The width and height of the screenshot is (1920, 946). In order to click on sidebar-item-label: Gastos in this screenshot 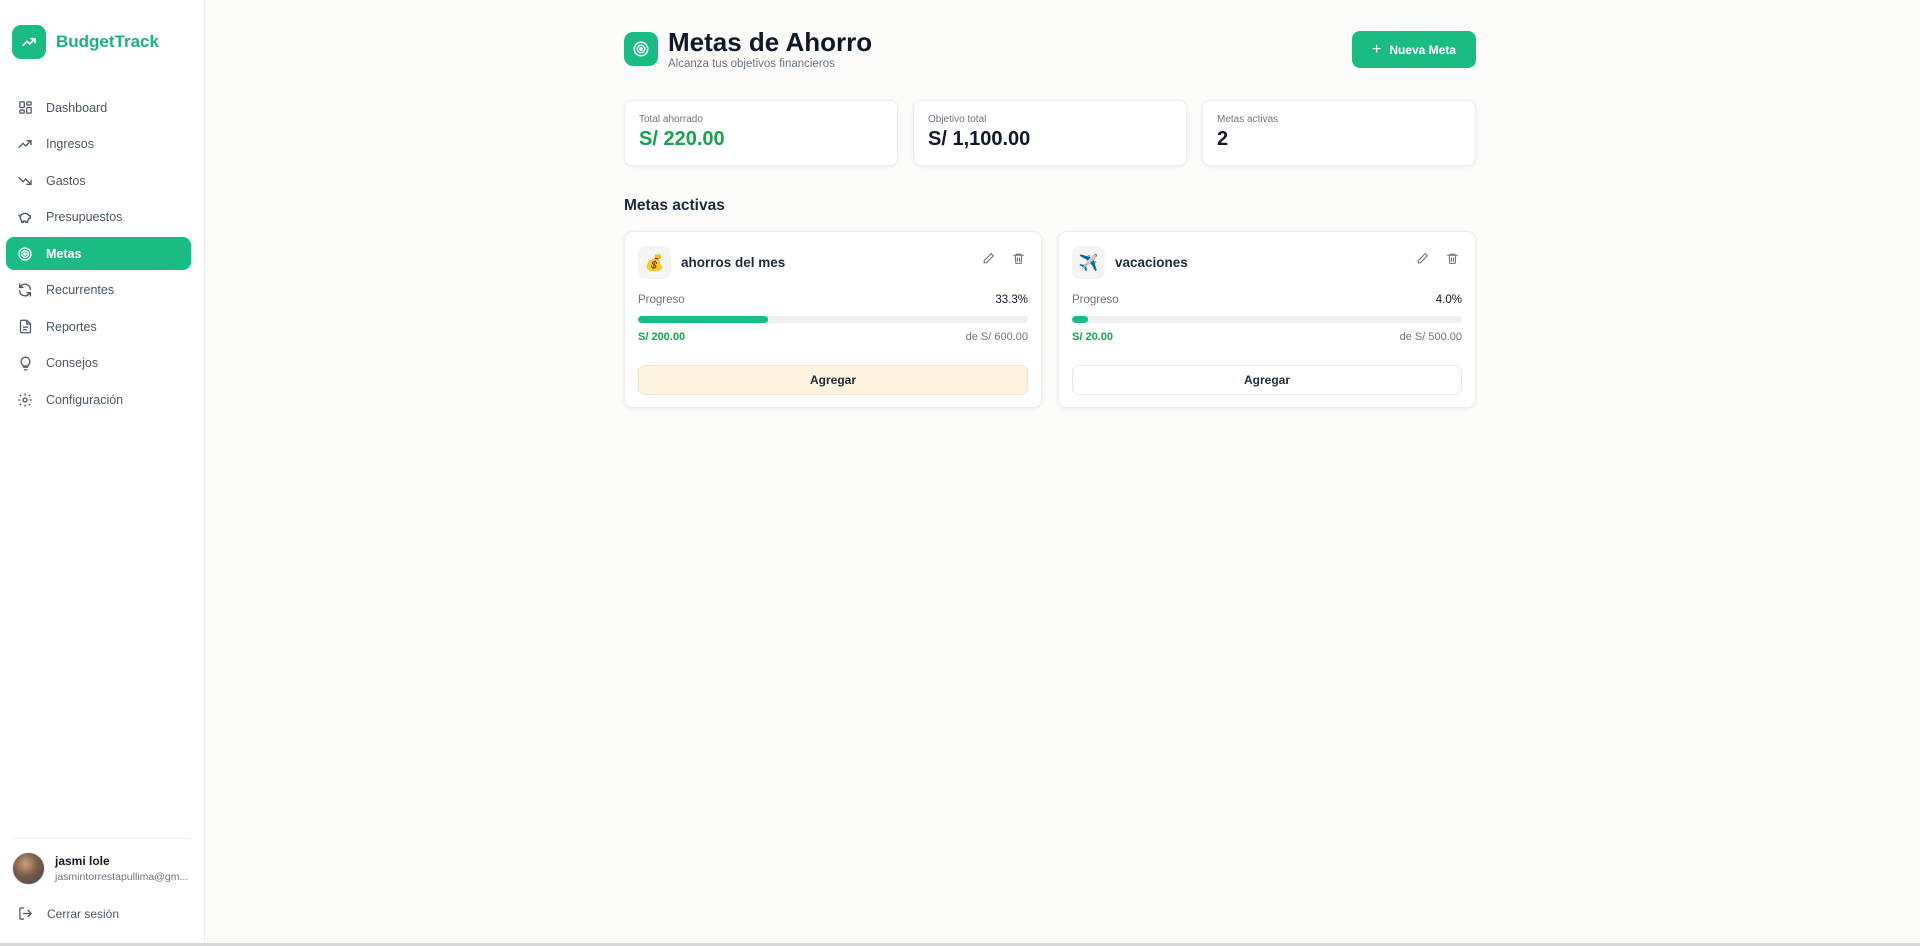, I will do `click(66, 180)`.